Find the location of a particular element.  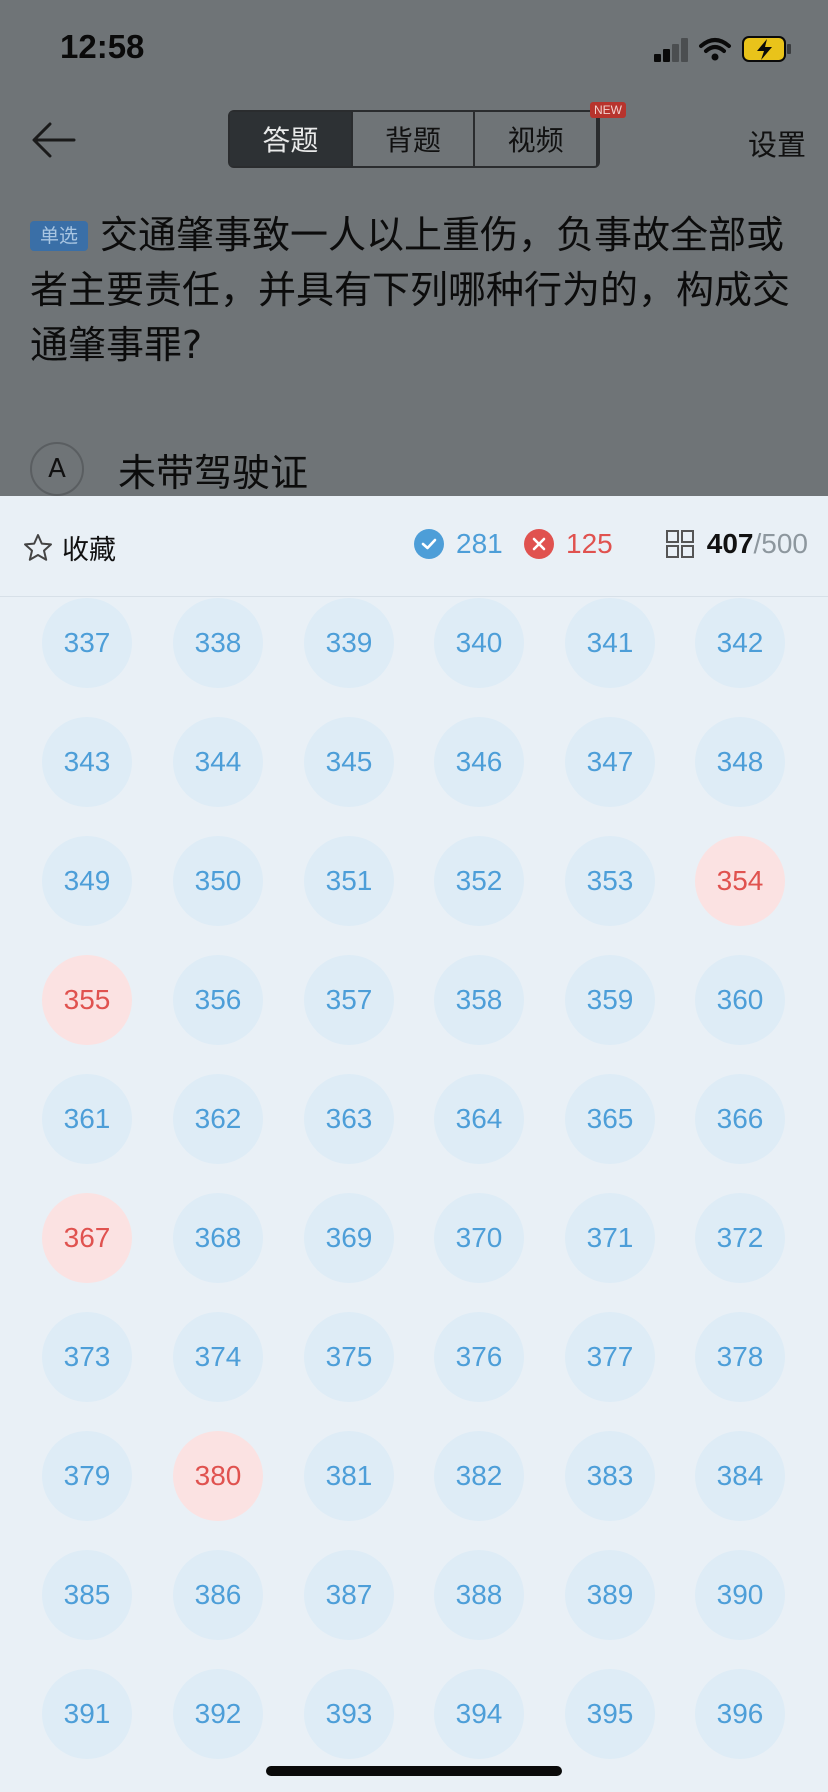

correct-count-stat: 281 is located at coordinates (458, 544).